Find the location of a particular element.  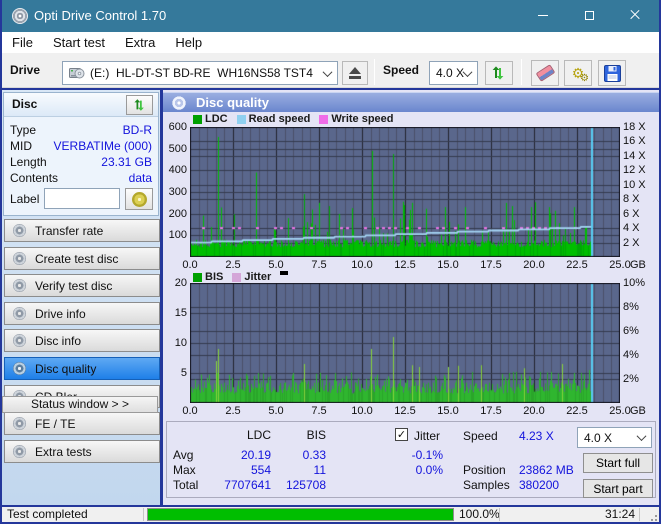

sidebar-item-fe-te: FE / TE is located at coordinates (82, 423).